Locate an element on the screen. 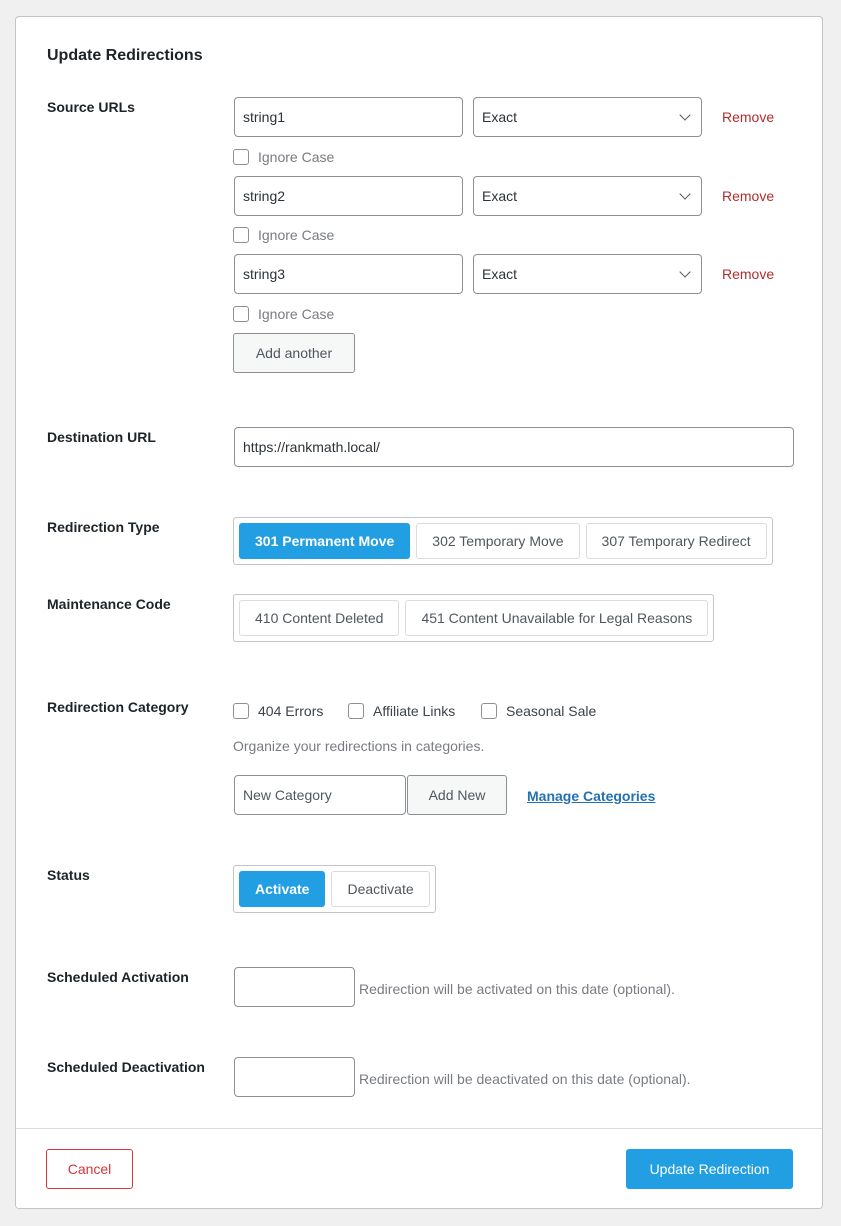 This screenshot has height=1226, width=841. category-seasonal-sale: Seasonal Sale is located at coordinates (538, 711).